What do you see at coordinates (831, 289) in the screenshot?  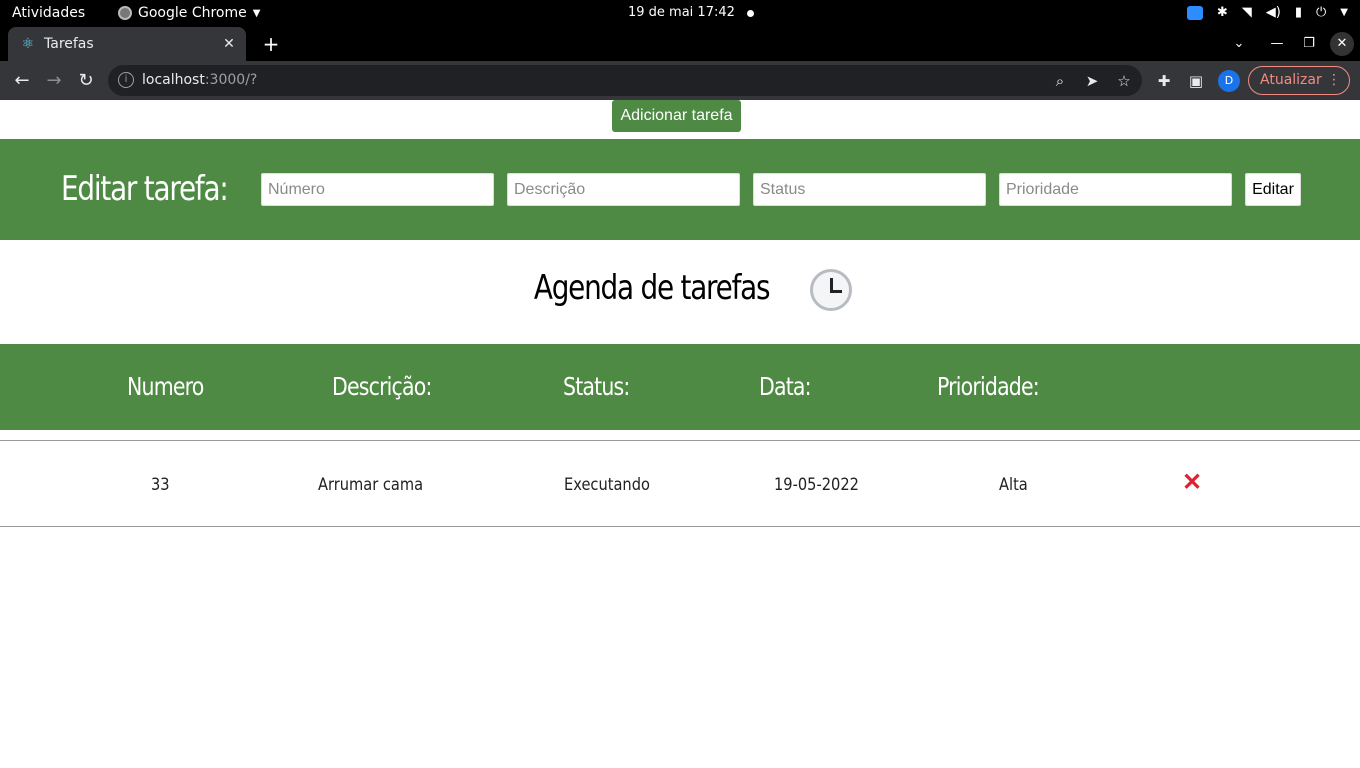 I see `clock-icon` at bounding box center [831, 289].